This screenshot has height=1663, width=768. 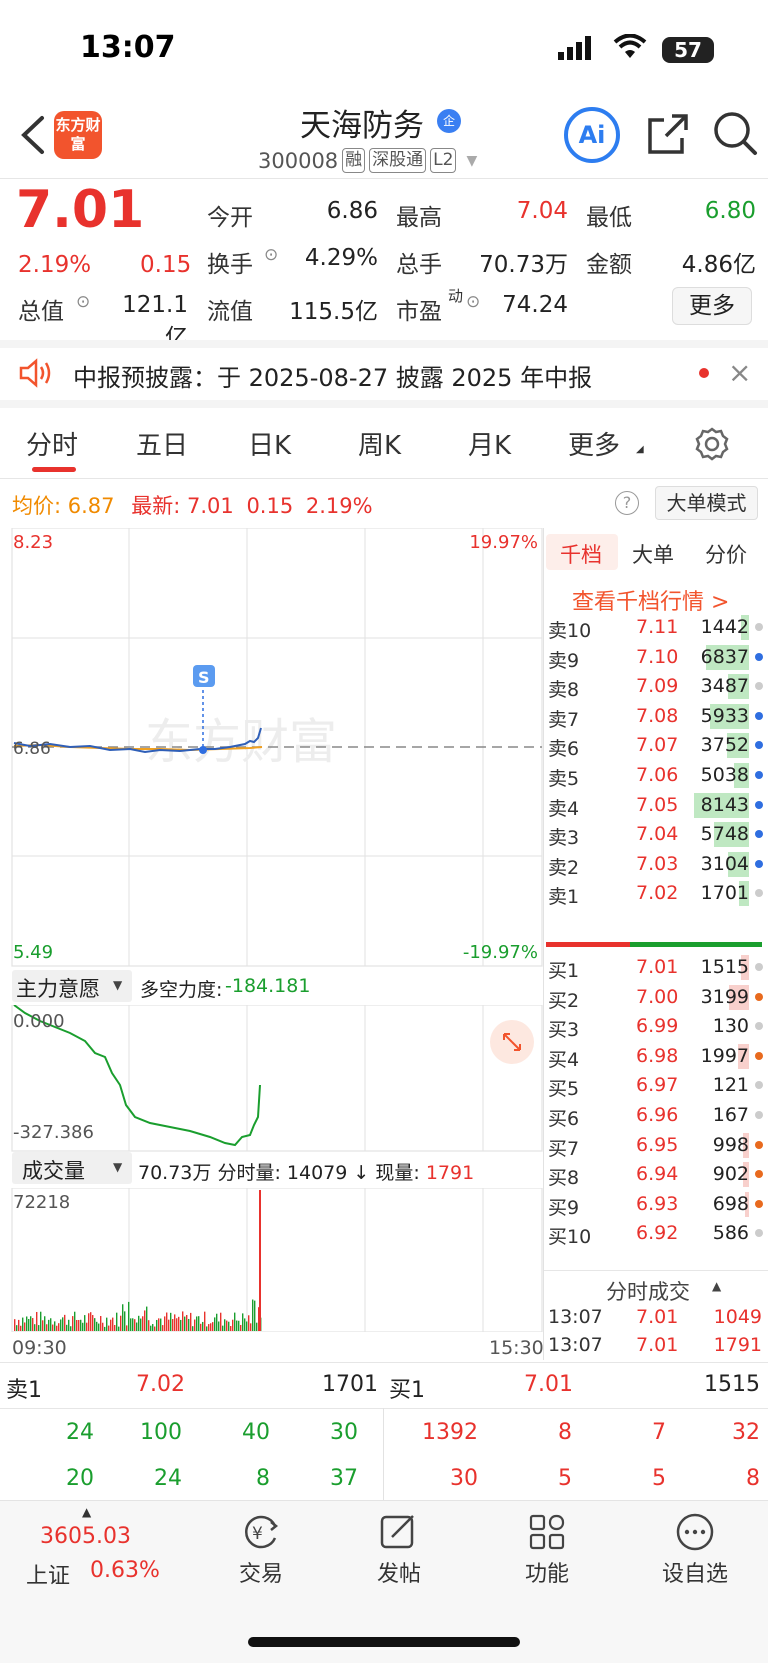 I want to click on chart-pct-max: 19.97%, so click(x=503, y=542).